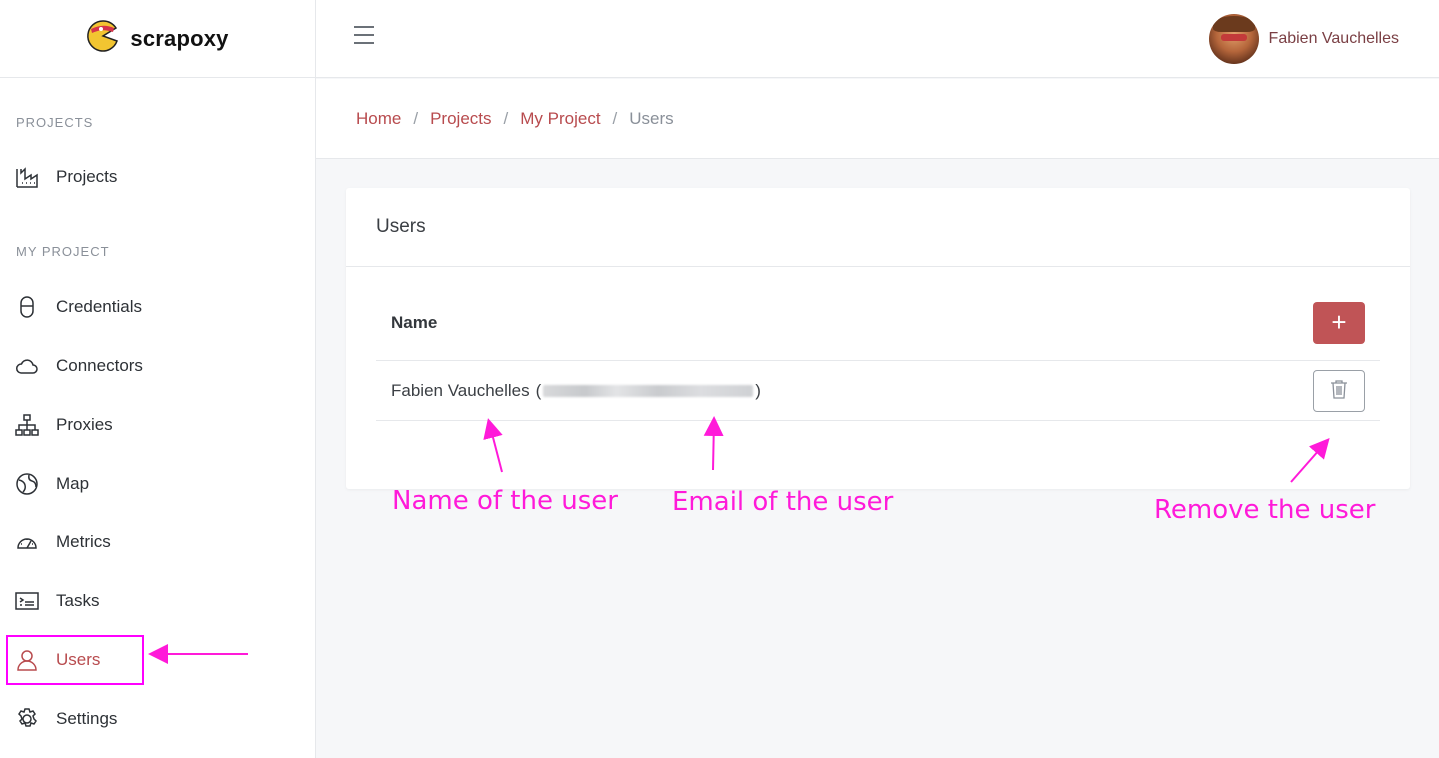 The image size is (1439, 758). I want to click on paren-open: (, so click(538, 390).